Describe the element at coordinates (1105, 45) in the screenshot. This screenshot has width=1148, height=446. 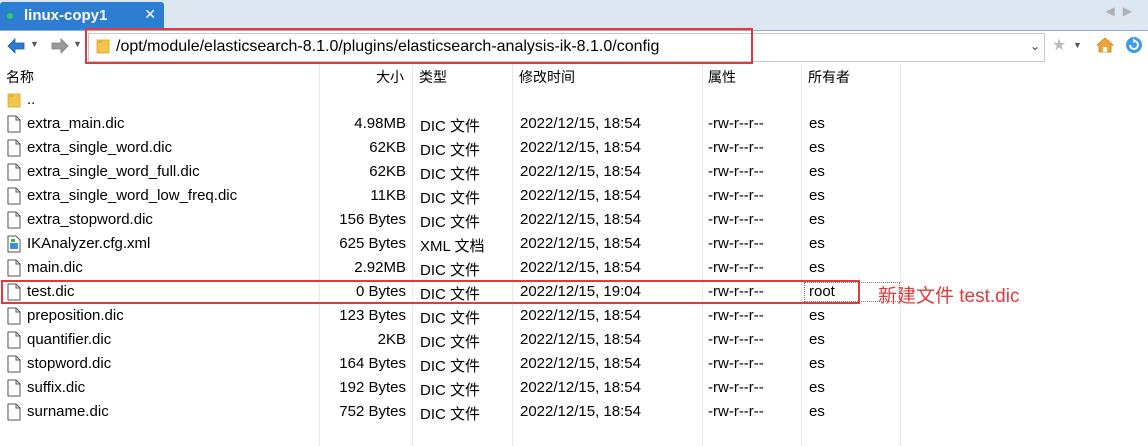
I see `home-icon` at that location.